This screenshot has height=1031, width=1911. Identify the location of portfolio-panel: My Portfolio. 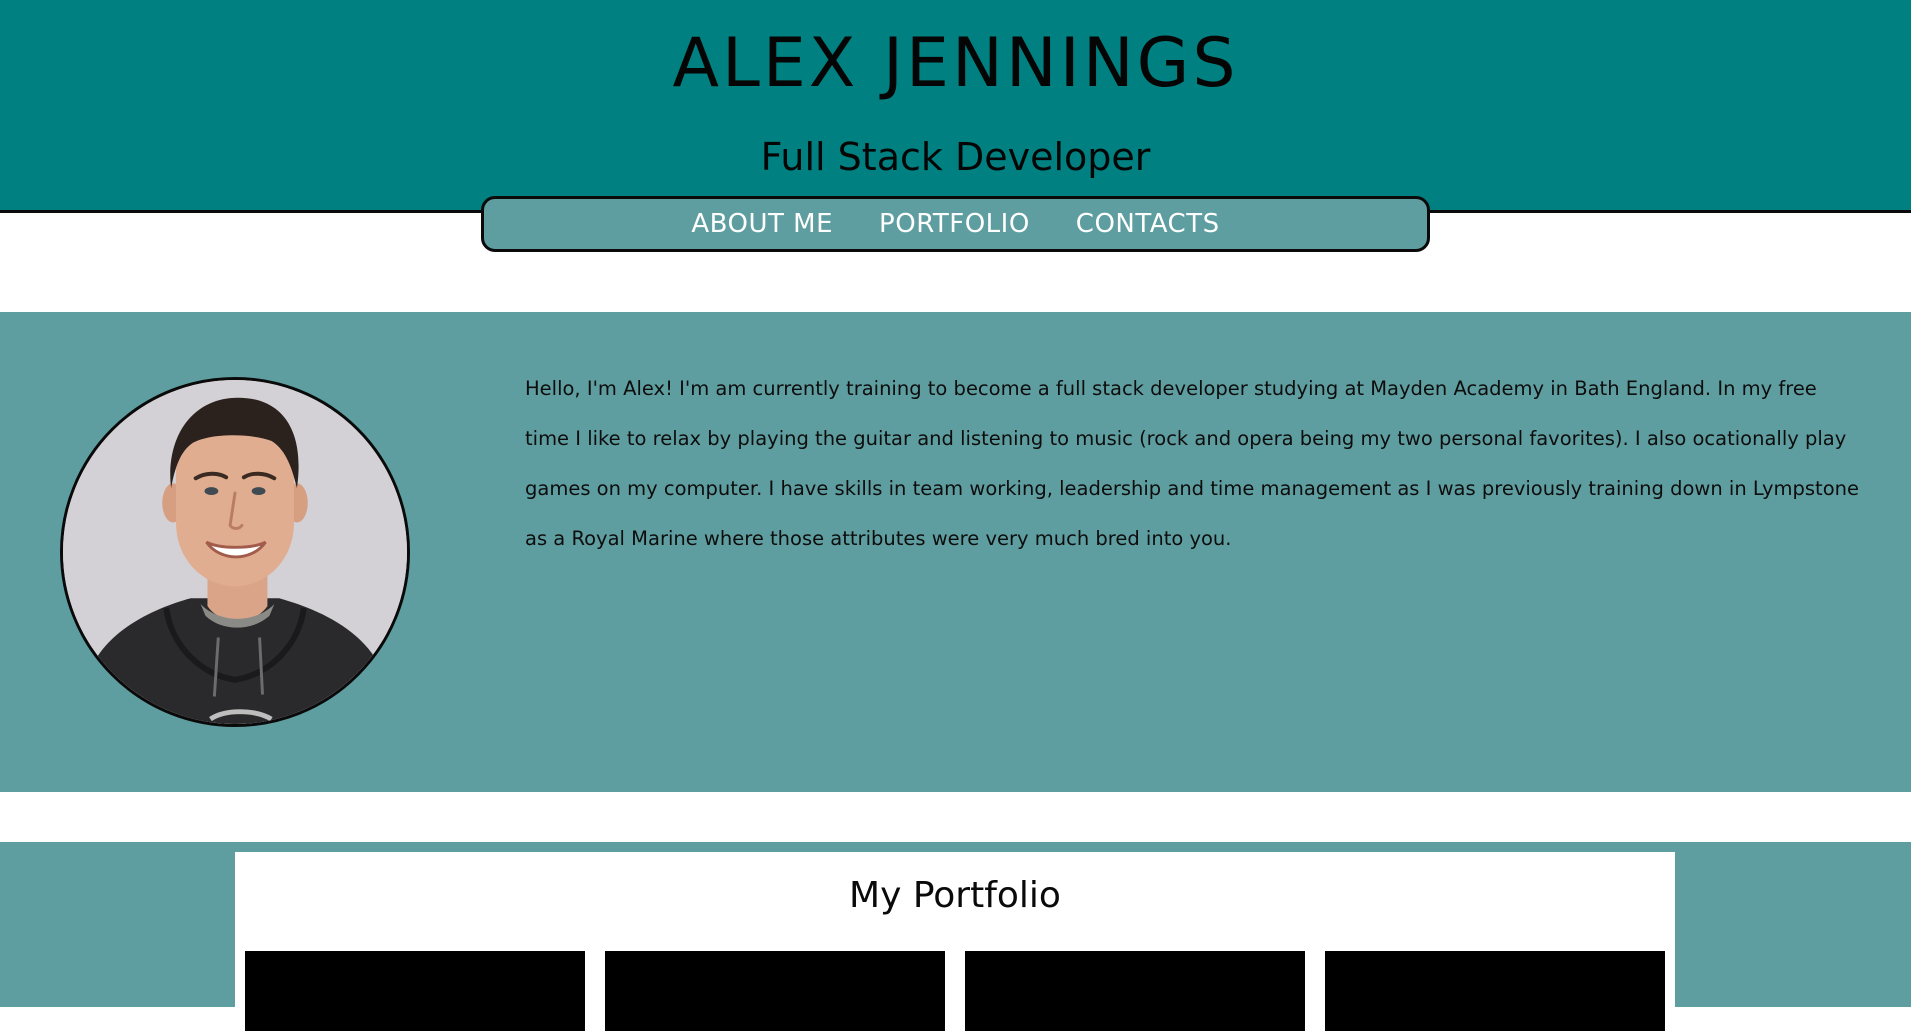
(955, 941).